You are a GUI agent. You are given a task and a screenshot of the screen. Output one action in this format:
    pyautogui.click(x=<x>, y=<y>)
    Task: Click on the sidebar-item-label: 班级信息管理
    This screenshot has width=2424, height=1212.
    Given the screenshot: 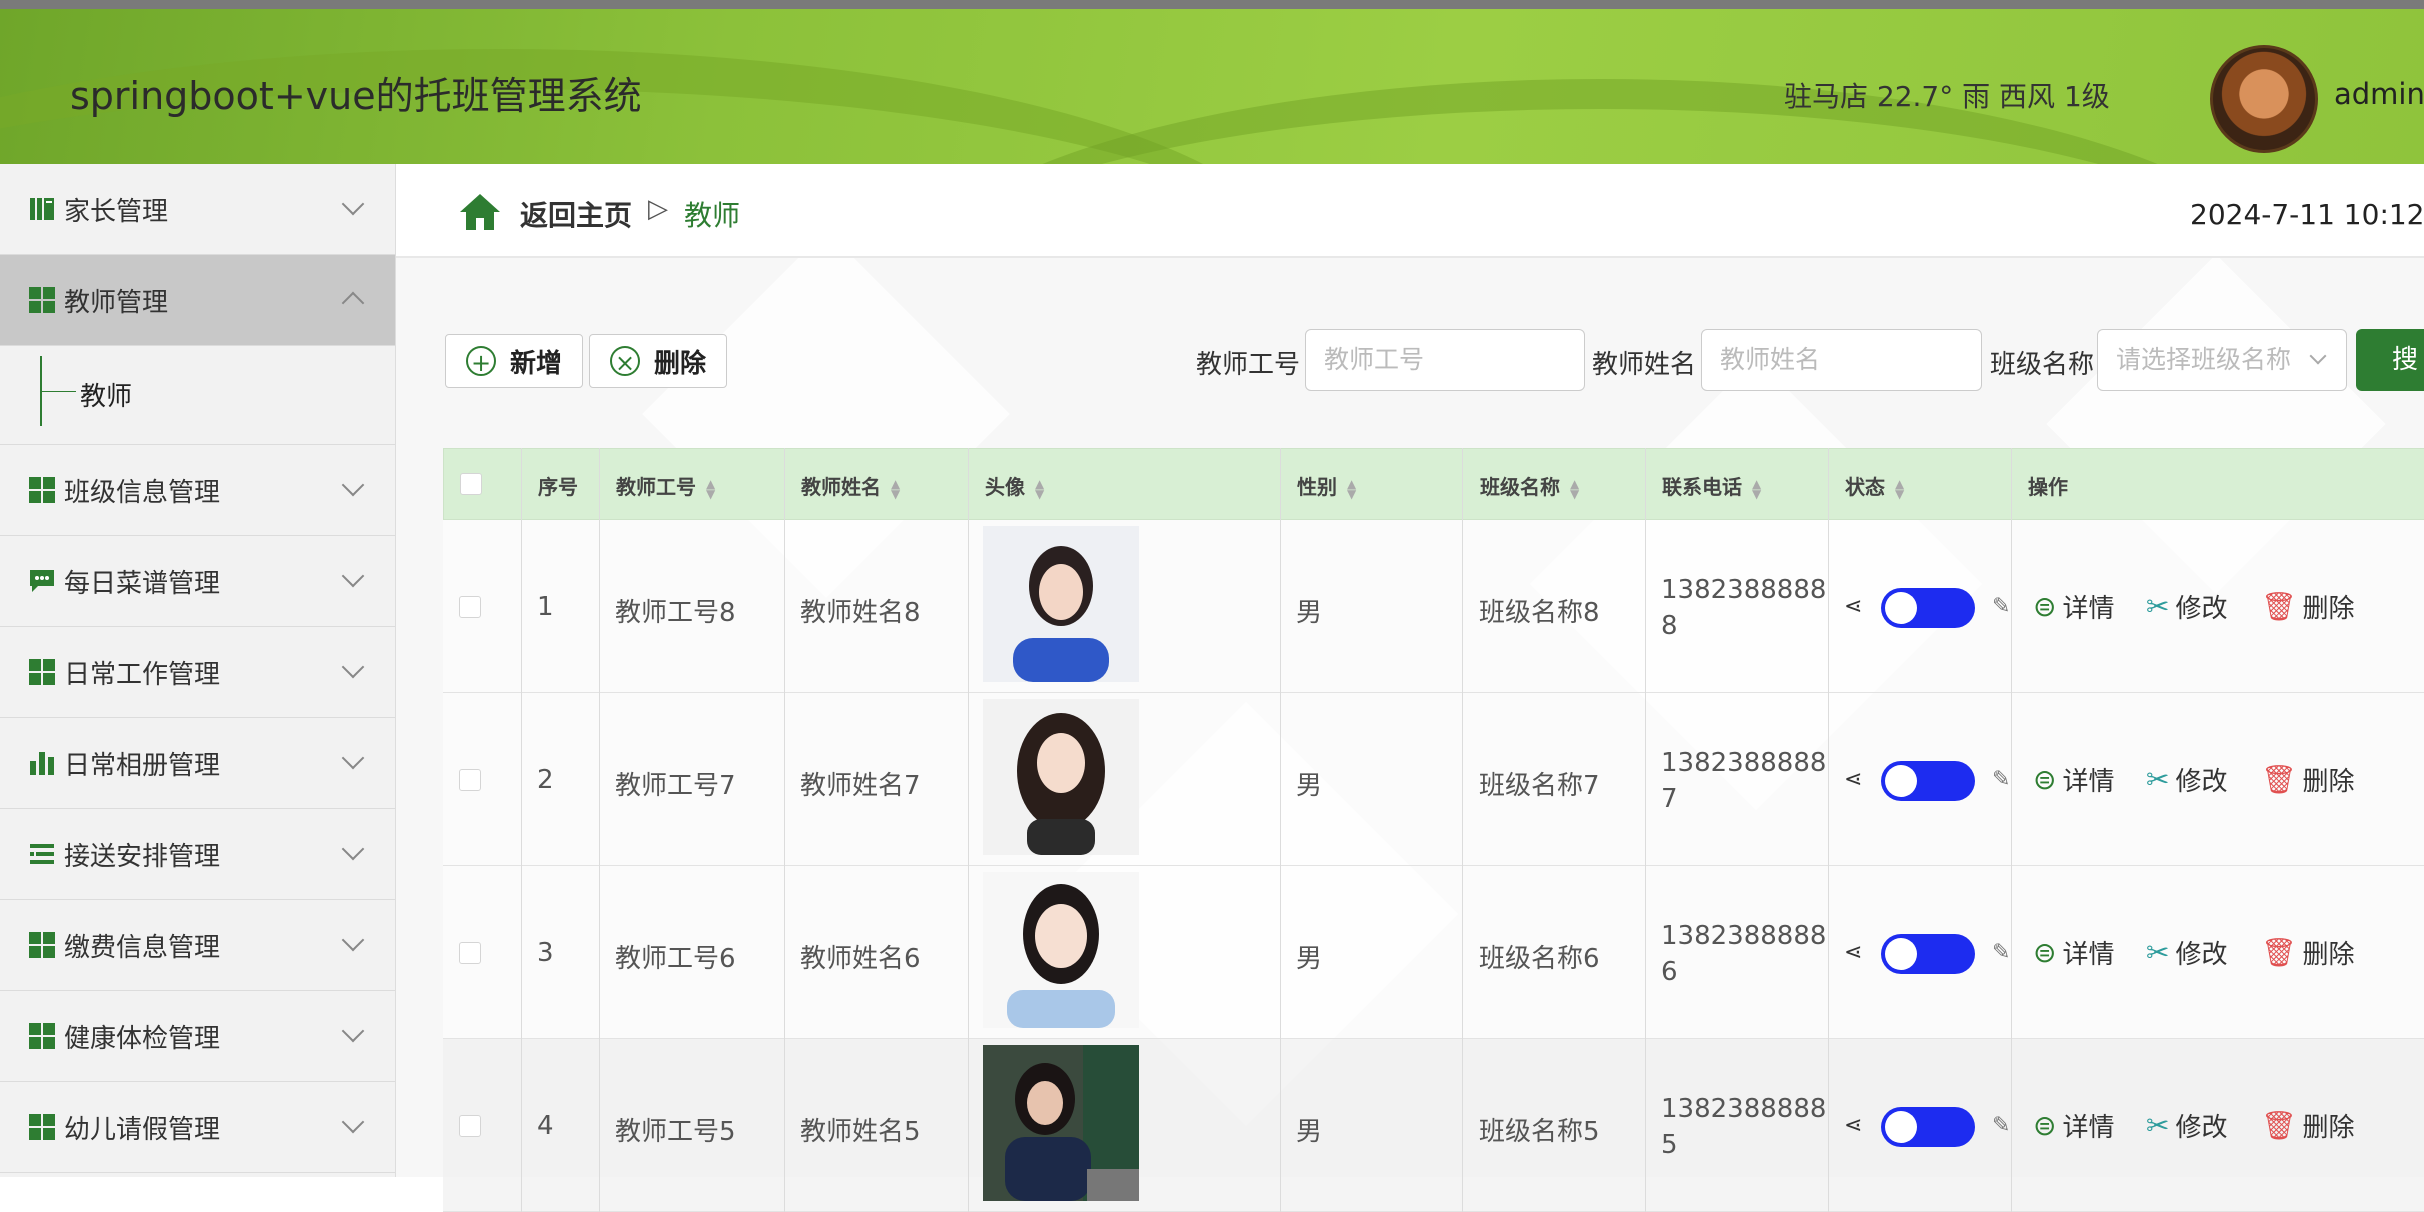 What is the action you would take?
    pyautogui.click(x=142, y=492)
    